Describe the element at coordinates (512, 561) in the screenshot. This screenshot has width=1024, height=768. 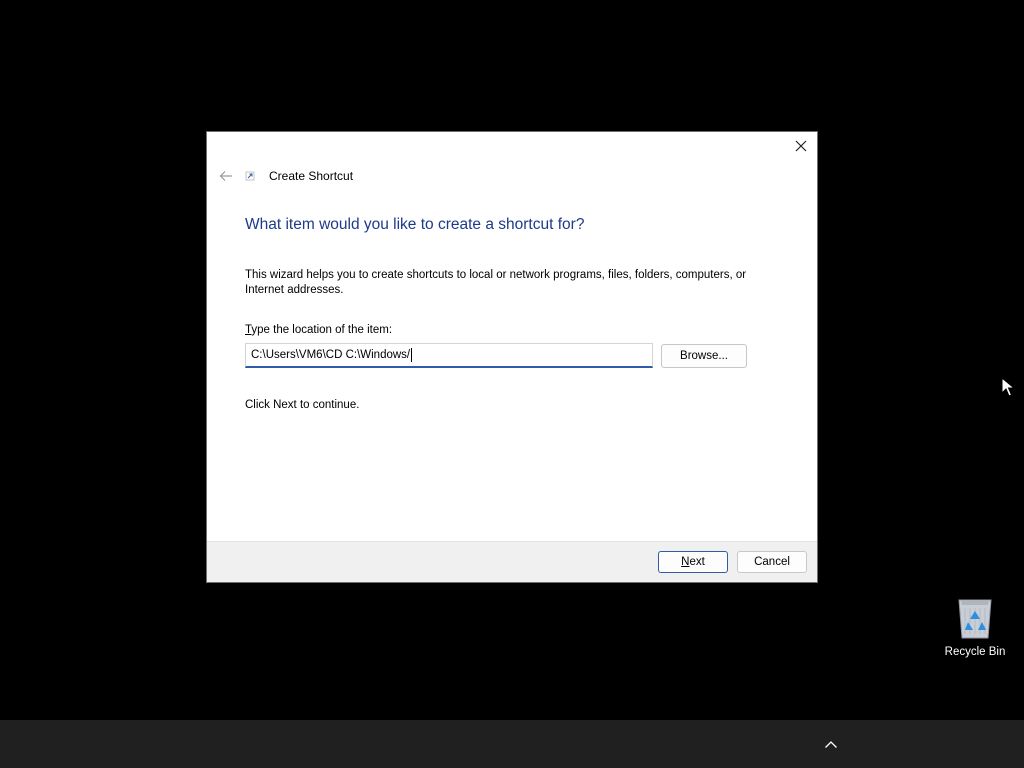
I see `dialog-footer: Next Cancel` at that location.